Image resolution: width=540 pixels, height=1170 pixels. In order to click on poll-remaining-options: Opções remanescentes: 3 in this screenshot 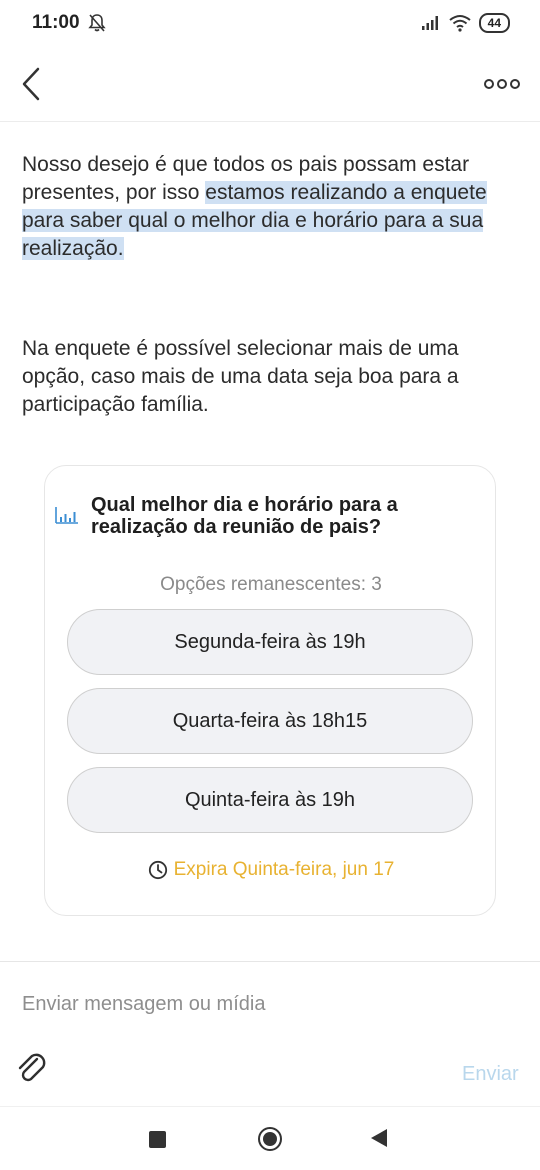, I will do `click(271, 584)`.